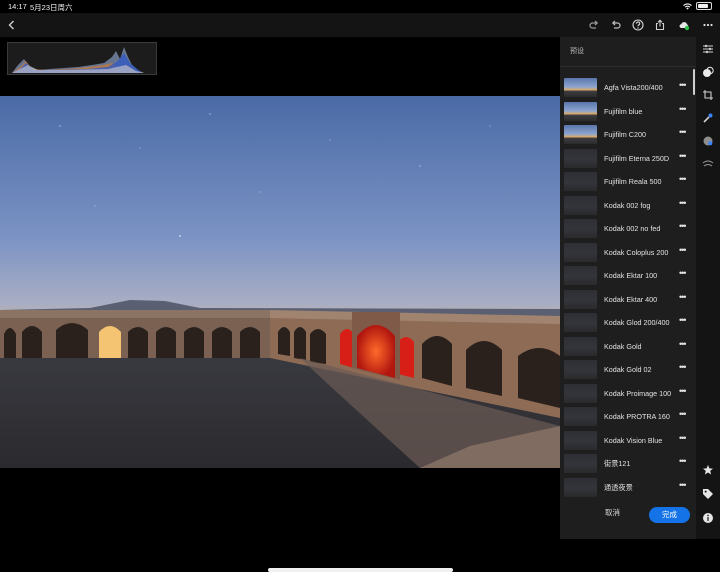  What do you see at coordinates (625, 134) in the screenshot?
I see `preset-label: Fujifilm C200` at bounding box center [625, 134].